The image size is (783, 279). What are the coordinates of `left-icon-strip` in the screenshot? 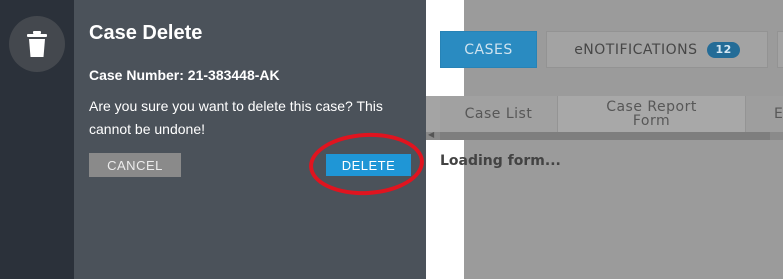 It's located at (37, 139).